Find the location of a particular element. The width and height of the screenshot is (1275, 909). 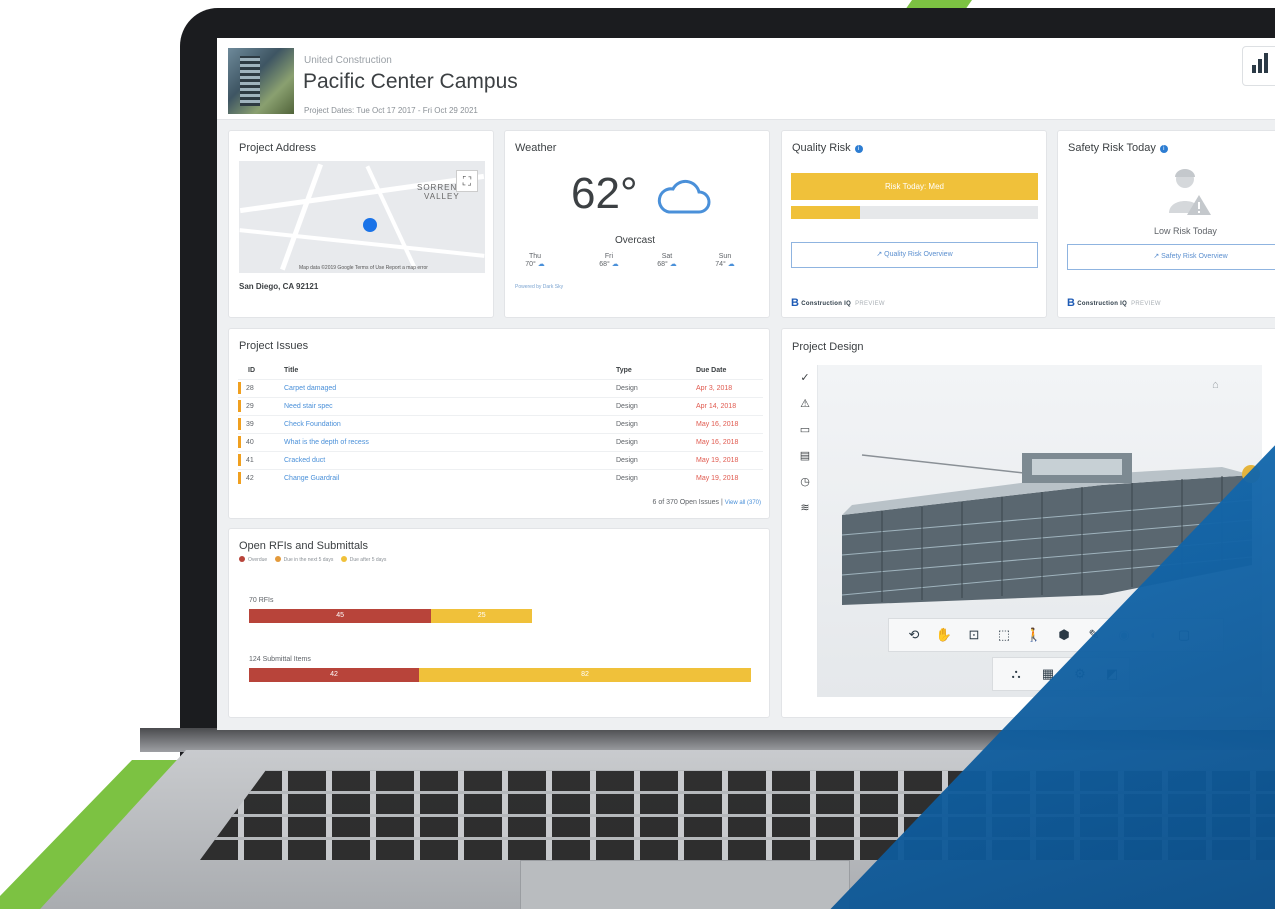

warning-icon: ⚠ is located at coordinates (805, 404).